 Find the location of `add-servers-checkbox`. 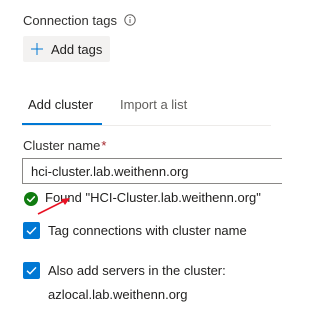

add-servers-checkbox is located at coordinates (31, 270).